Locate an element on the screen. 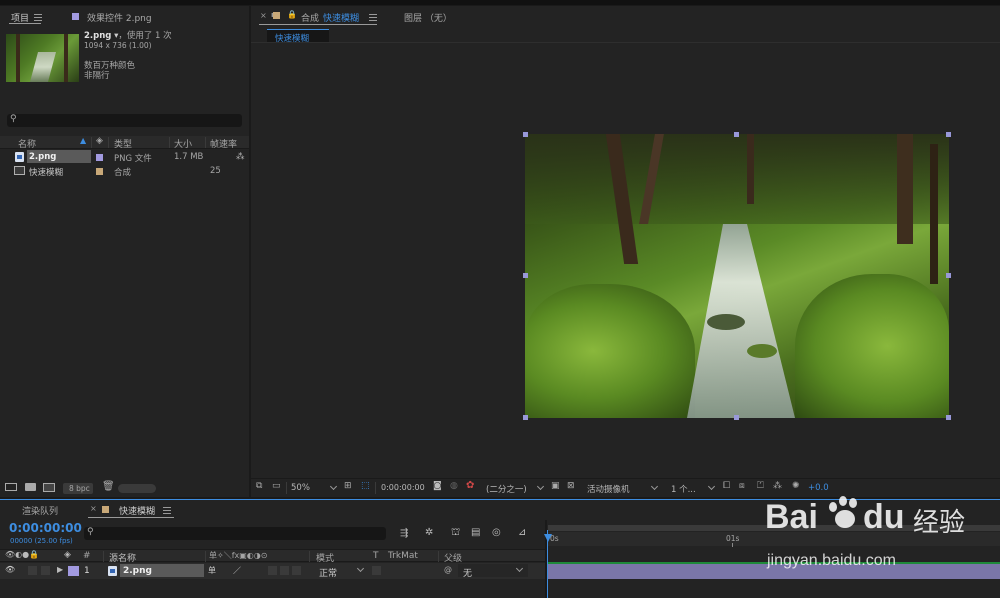  current-timecode: 0:00:00:00 is located at coordinates (45, 528).